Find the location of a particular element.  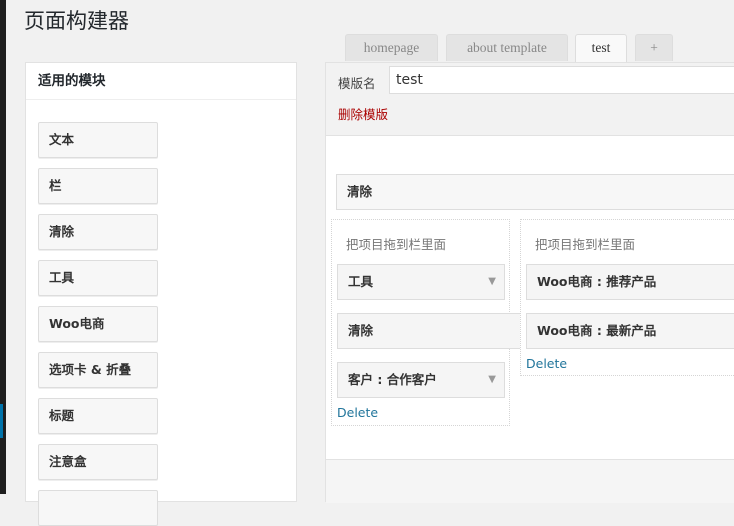

page-title: 页面构建器 is located at coordinates (76, 21).